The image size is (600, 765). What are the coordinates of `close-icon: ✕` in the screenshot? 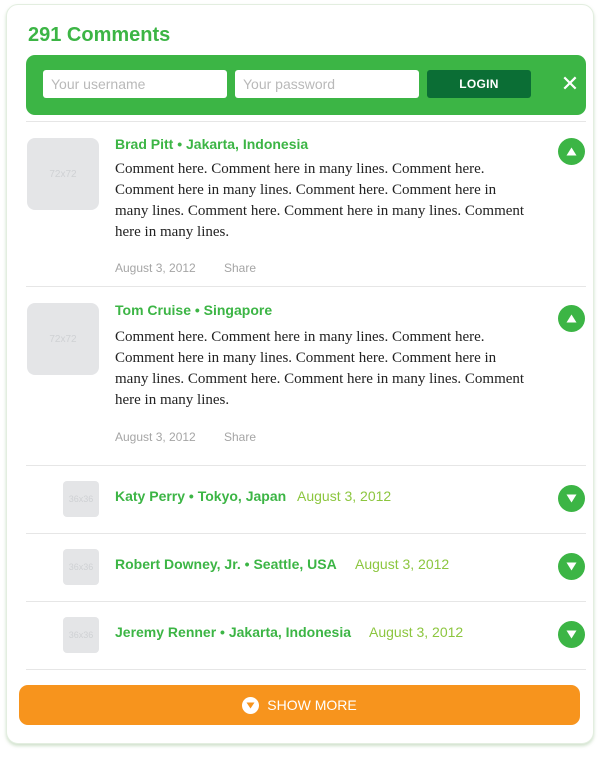 It's located at (570, 84).